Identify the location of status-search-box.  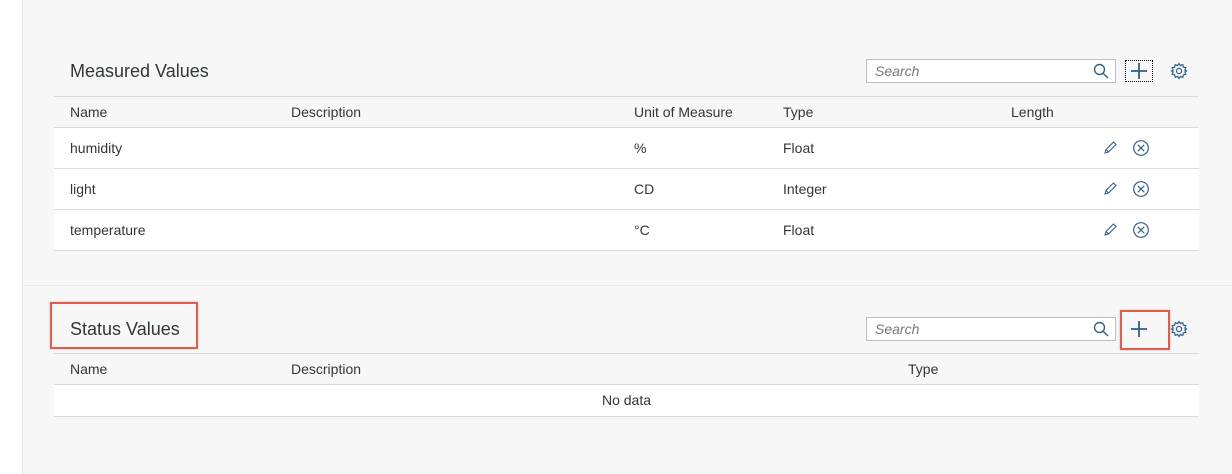
(991, 329).